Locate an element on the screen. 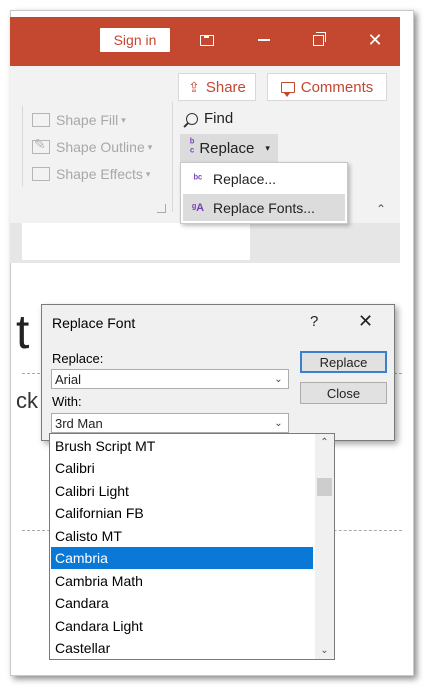  shape-fill-label: Shape Fill is located at coordinates (87, 120).